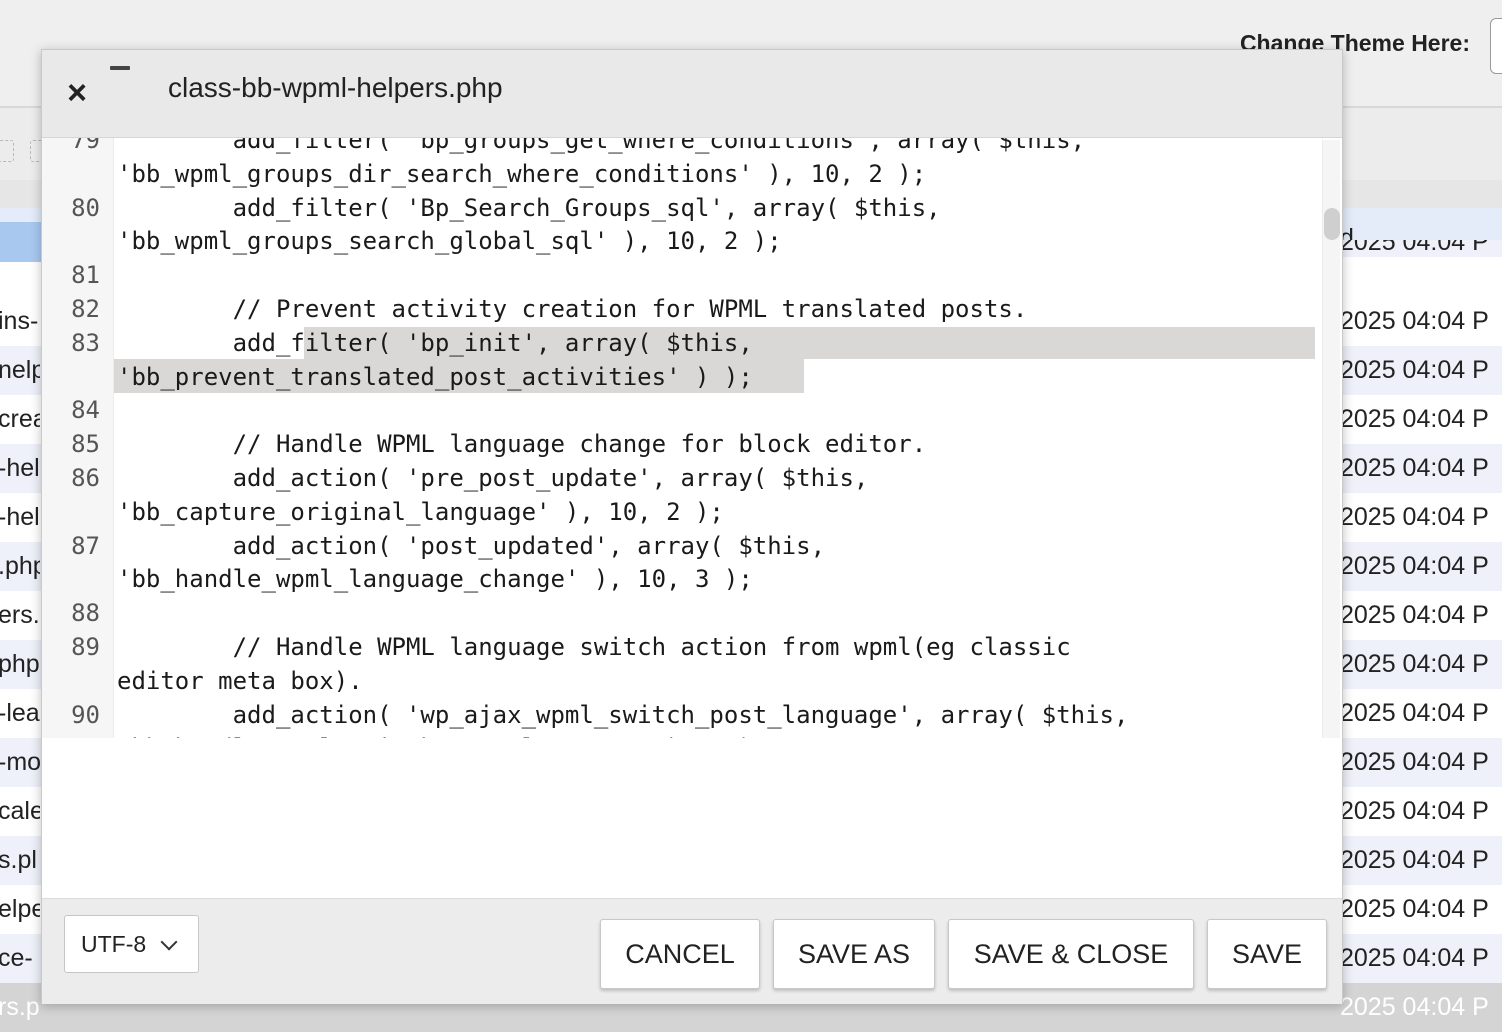  What do you see at coordinates (77, 93) in the screenshot?
I see `close-icon: ×` at bounding box center [77, 93].